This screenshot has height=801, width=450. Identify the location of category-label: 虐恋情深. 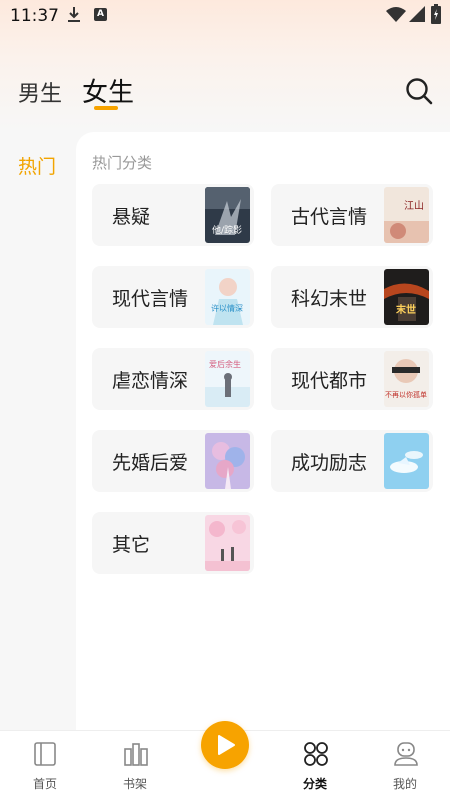
(150, 381).